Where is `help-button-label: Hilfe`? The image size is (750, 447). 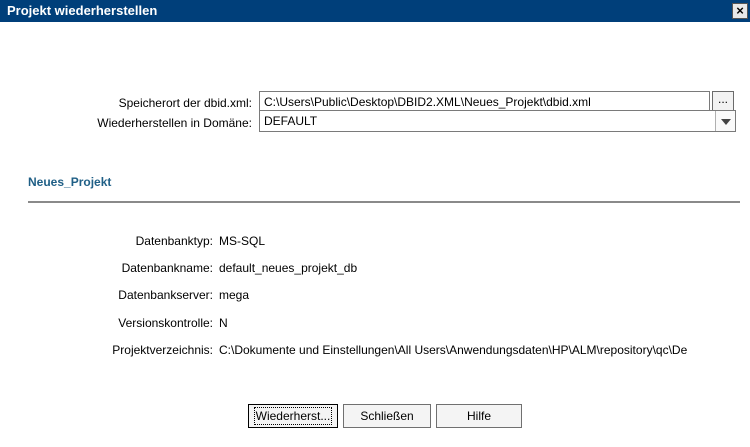
help-button-label: Hilfe is located at coordinates (478, 416).